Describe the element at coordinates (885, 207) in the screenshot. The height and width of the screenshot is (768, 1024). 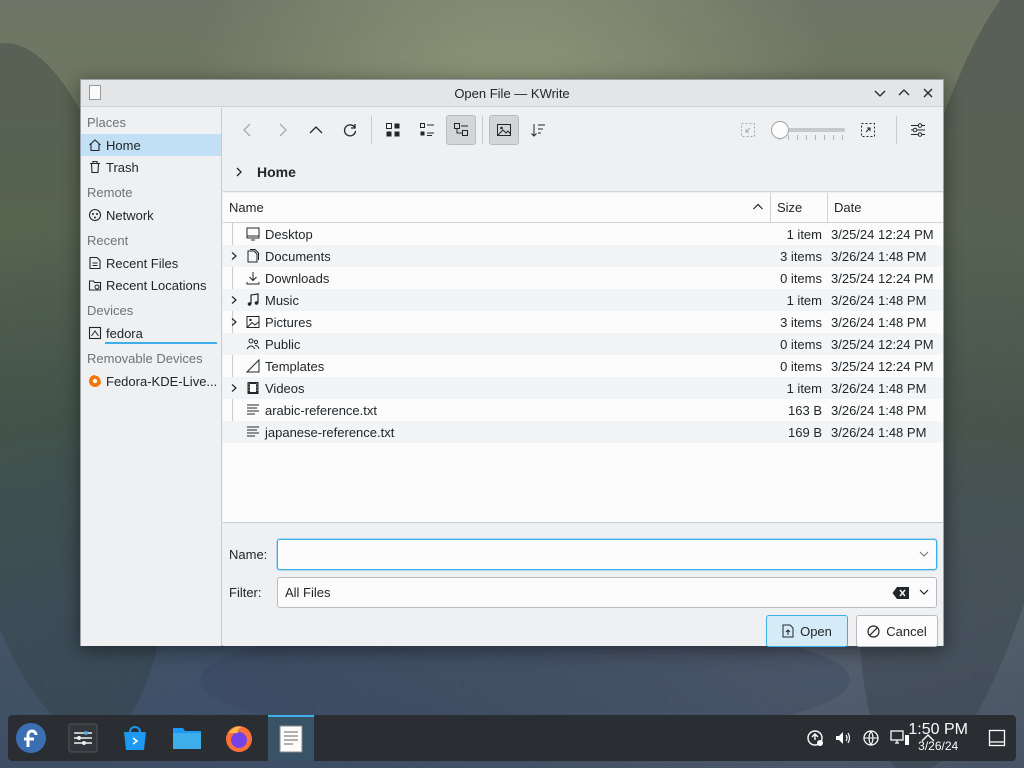
I see `column-header-date: Date` at that location.